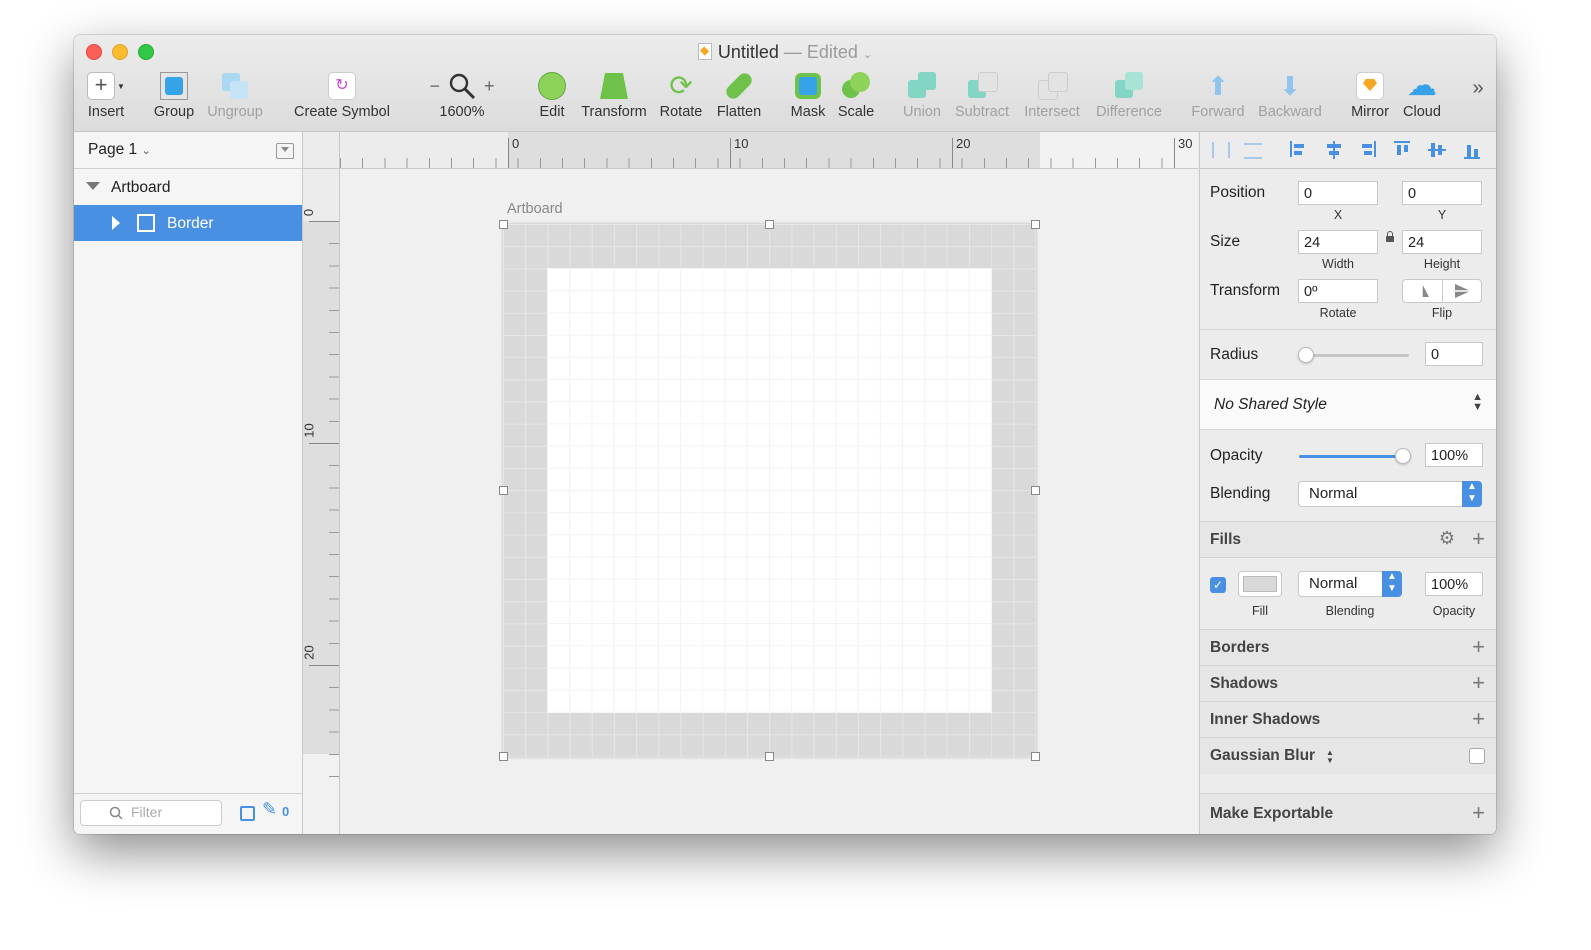 The width and height of the screenshot is (1591, 950). What do you see at coordinates (188, 187) in the screenshot?
I see `layer-artboard: Artboard` at bounding box center [188, 187].